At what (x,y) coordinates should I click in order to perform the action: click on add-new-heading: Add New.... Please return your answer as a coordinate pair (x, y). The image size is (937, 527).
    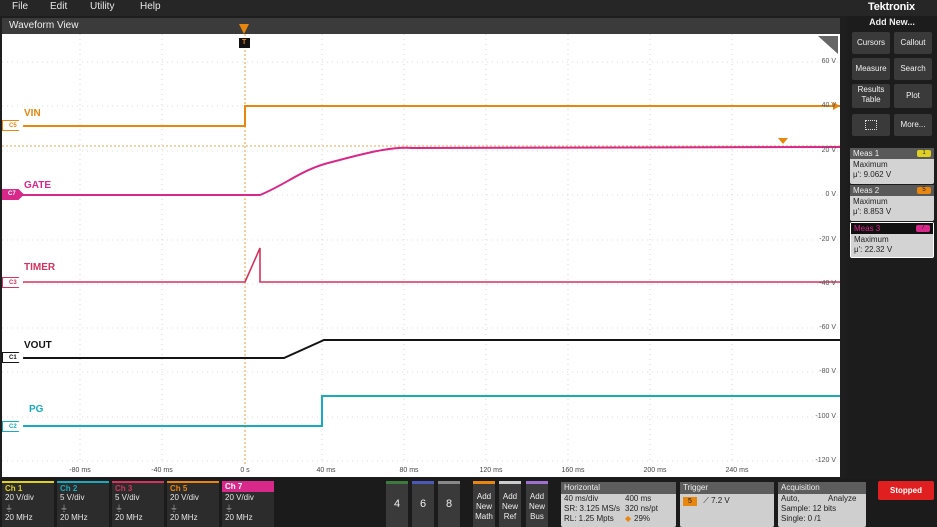
    Looking at the image, I should click on (892, 22).